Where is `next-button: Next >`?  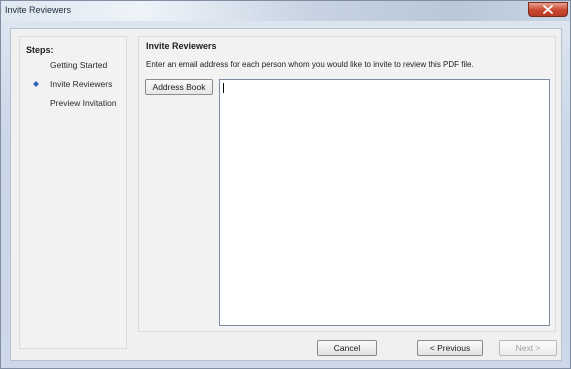
next-button: Next > is located at coordinates (528, 348).